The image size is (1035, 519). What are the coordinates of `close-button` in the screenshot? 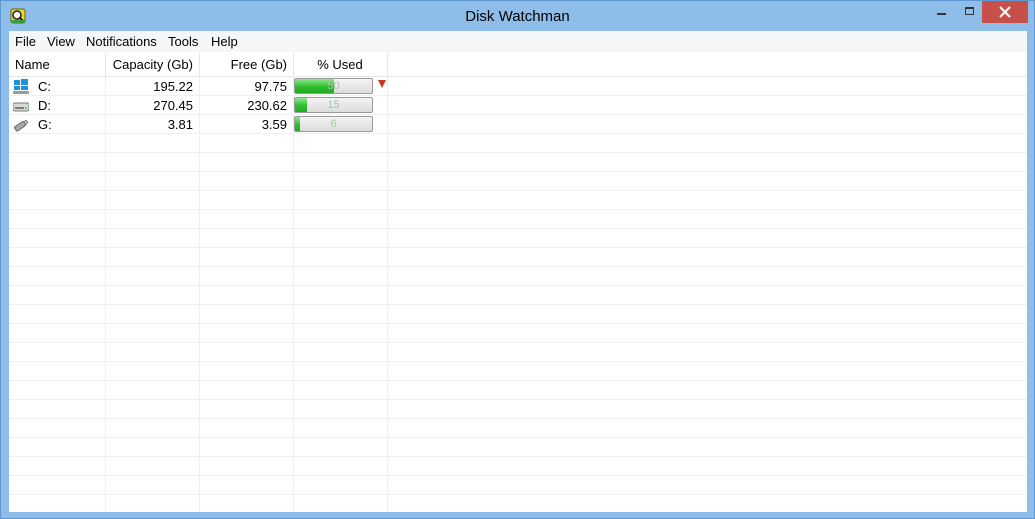 It's located at (1005, 12).